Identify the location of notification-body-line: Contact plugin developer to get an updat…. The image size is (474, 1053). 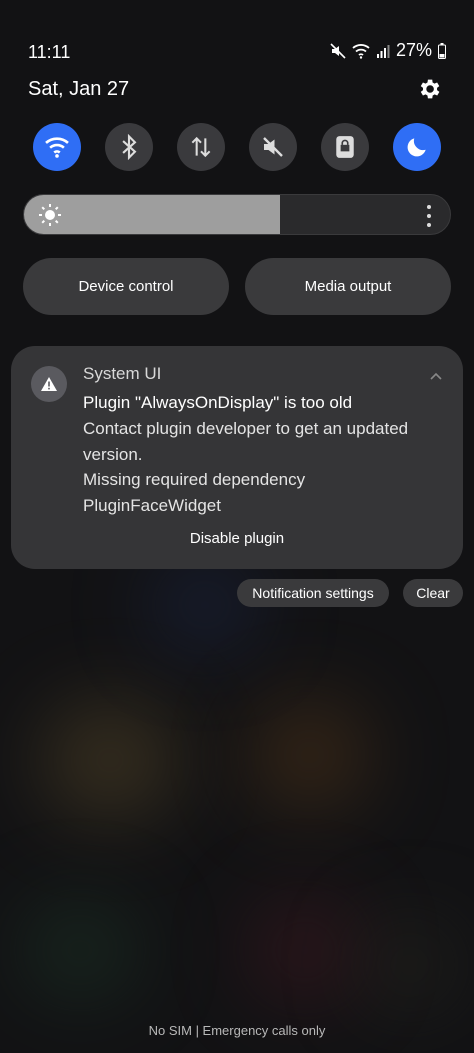
(246, 428).